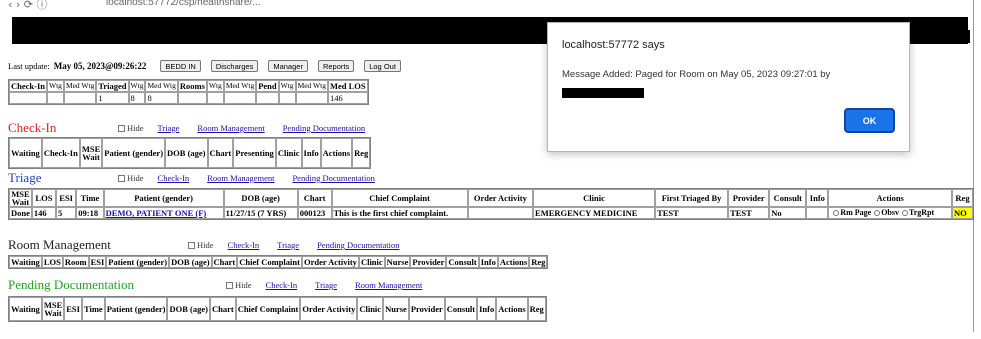 The width and height of the screenshot is (981, 339). Describe the element at coordinates (131, 128) in the screenshot. I see `checkin-hide-toggle: Hide` at that location.